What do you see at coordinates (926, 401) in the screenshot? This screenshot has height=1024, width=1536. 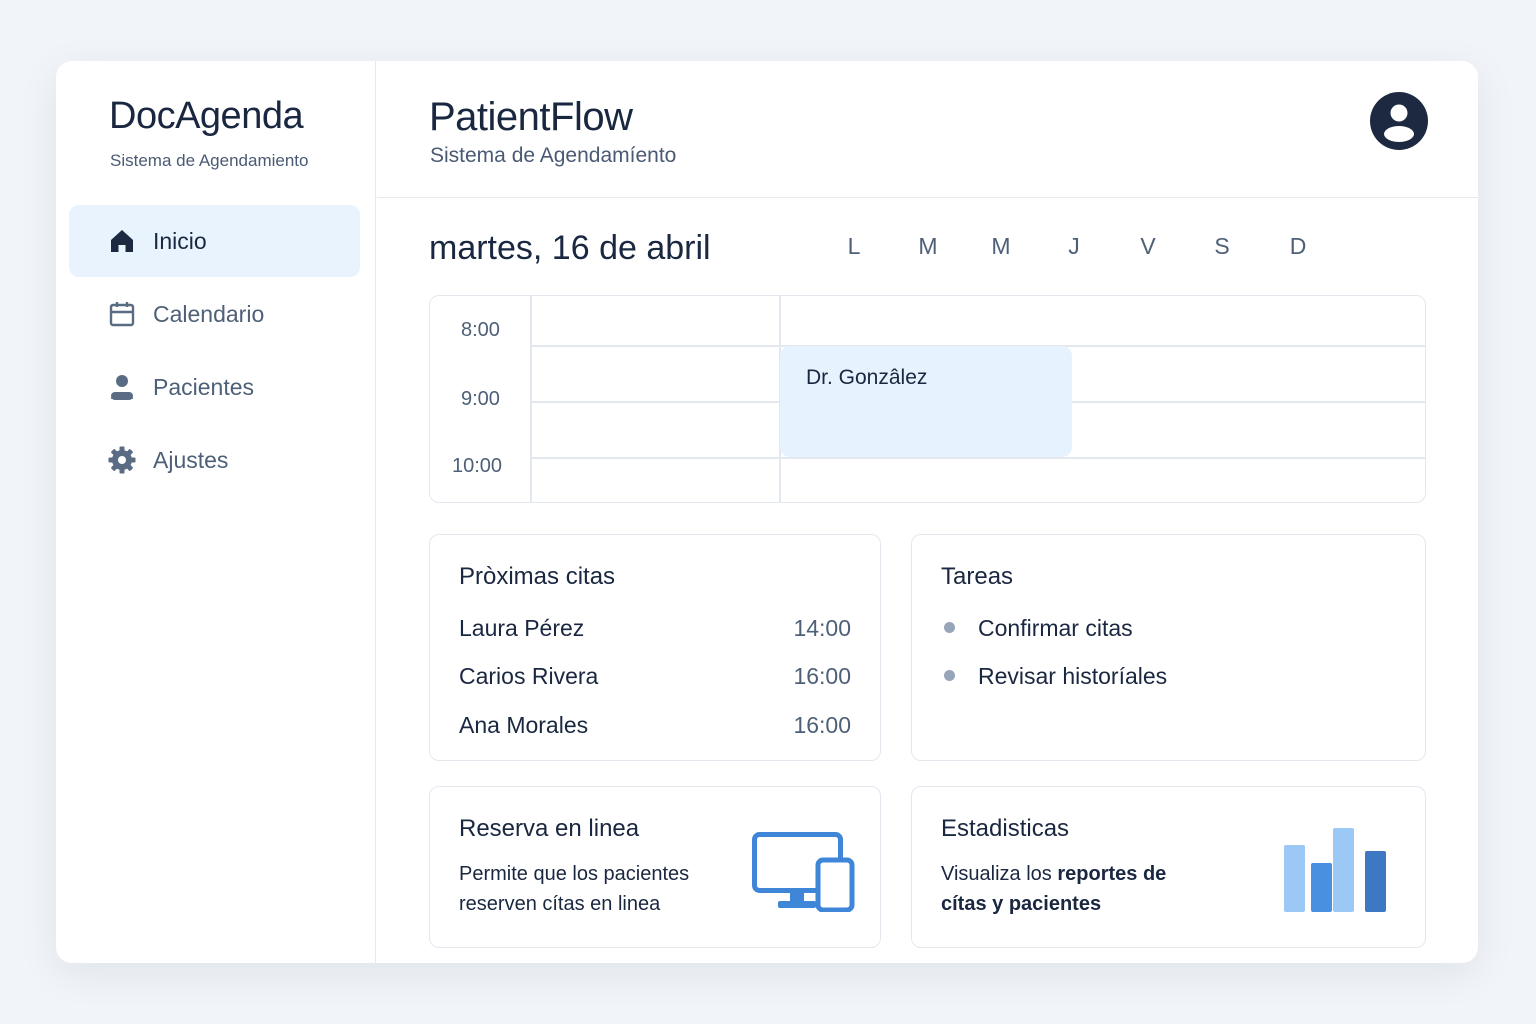 I see `calendar-event: Dr. Gonzâlez` at bounding box center [926, 401].